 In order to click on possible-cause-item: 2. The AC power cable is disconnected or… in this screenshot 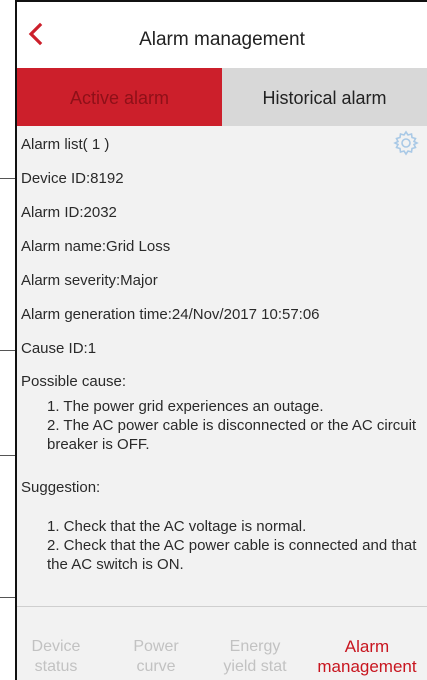, I will do `click(232, 435)`.